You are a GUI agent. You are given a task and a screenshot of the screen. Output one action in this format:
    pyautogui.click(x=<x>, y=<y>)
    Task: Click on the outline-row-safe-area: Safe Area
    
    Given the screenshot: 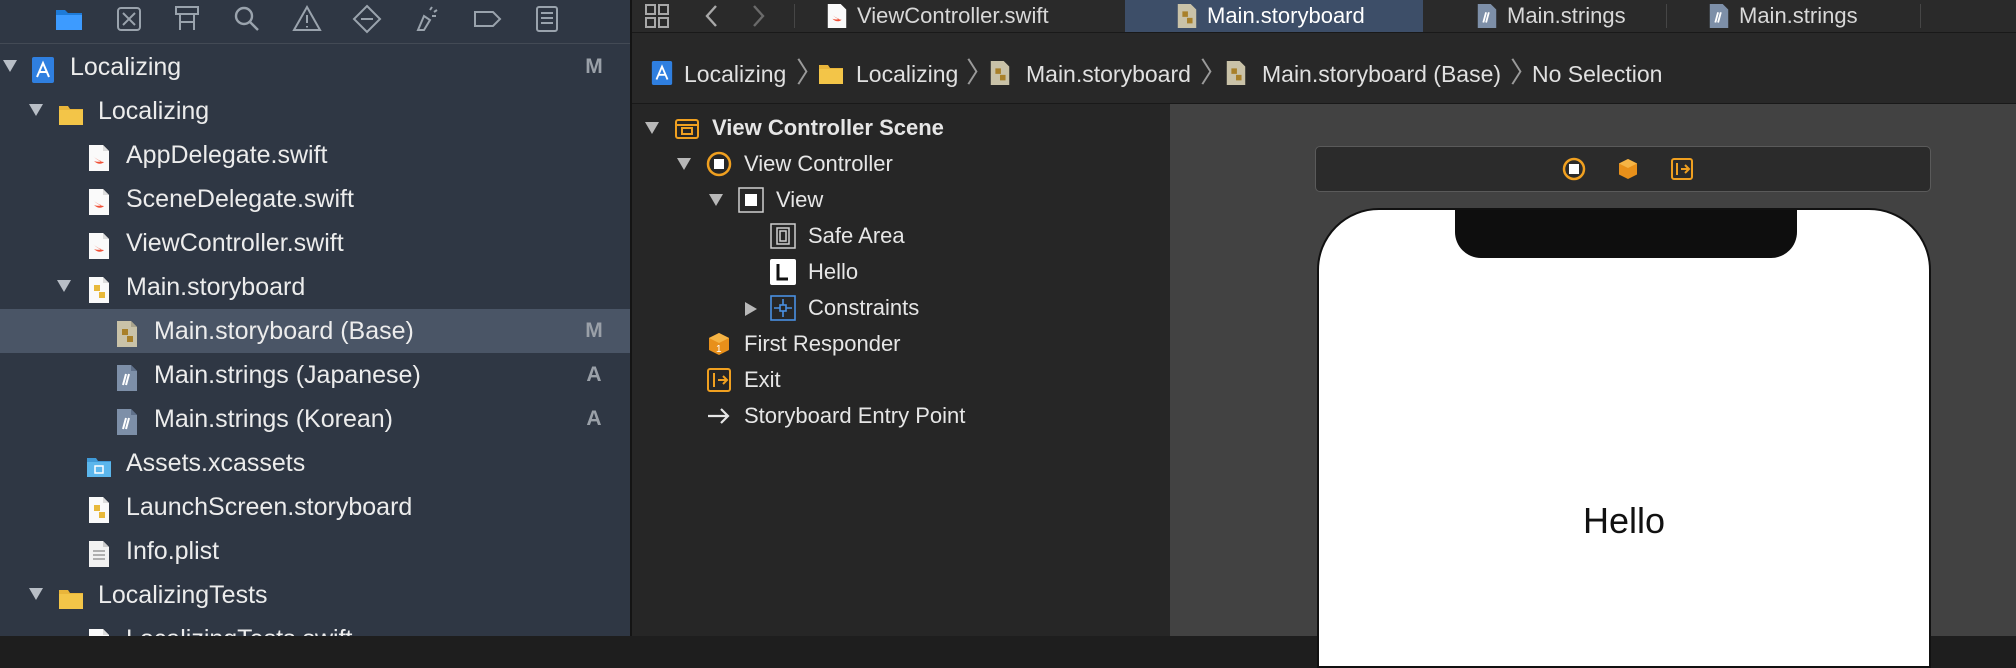 What is the action you would take?
    pyautogui.click(x=901, y=236)
    